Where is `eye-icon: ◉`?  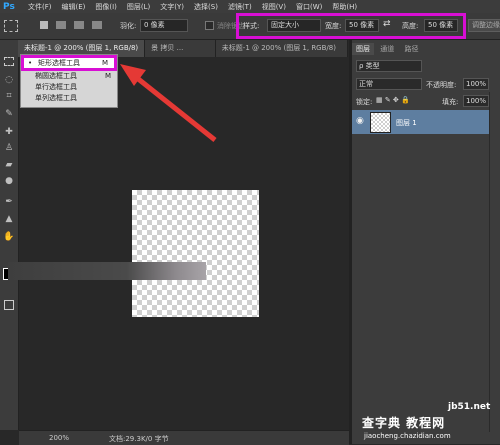 eye-icon: ◉ is located at coordinates (360, 121).